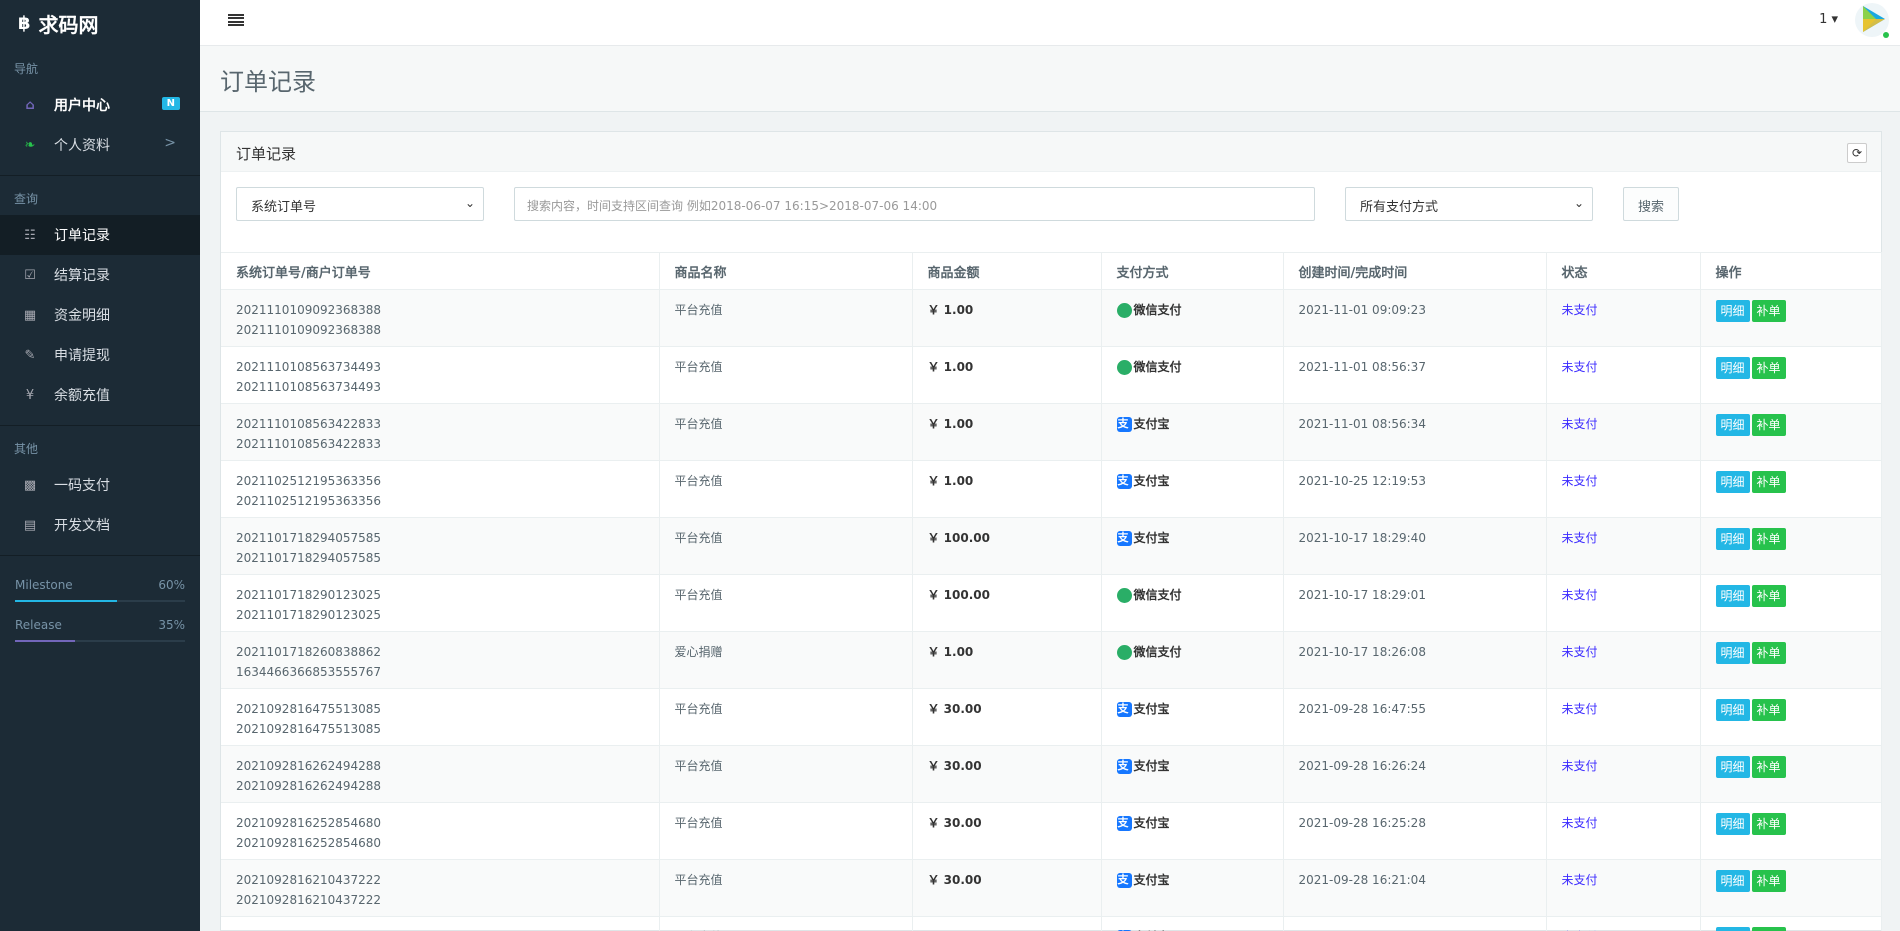  Describe the element at coordinates (1651, 204) in the screenshot. I see `search-button: 搜索` at that location.